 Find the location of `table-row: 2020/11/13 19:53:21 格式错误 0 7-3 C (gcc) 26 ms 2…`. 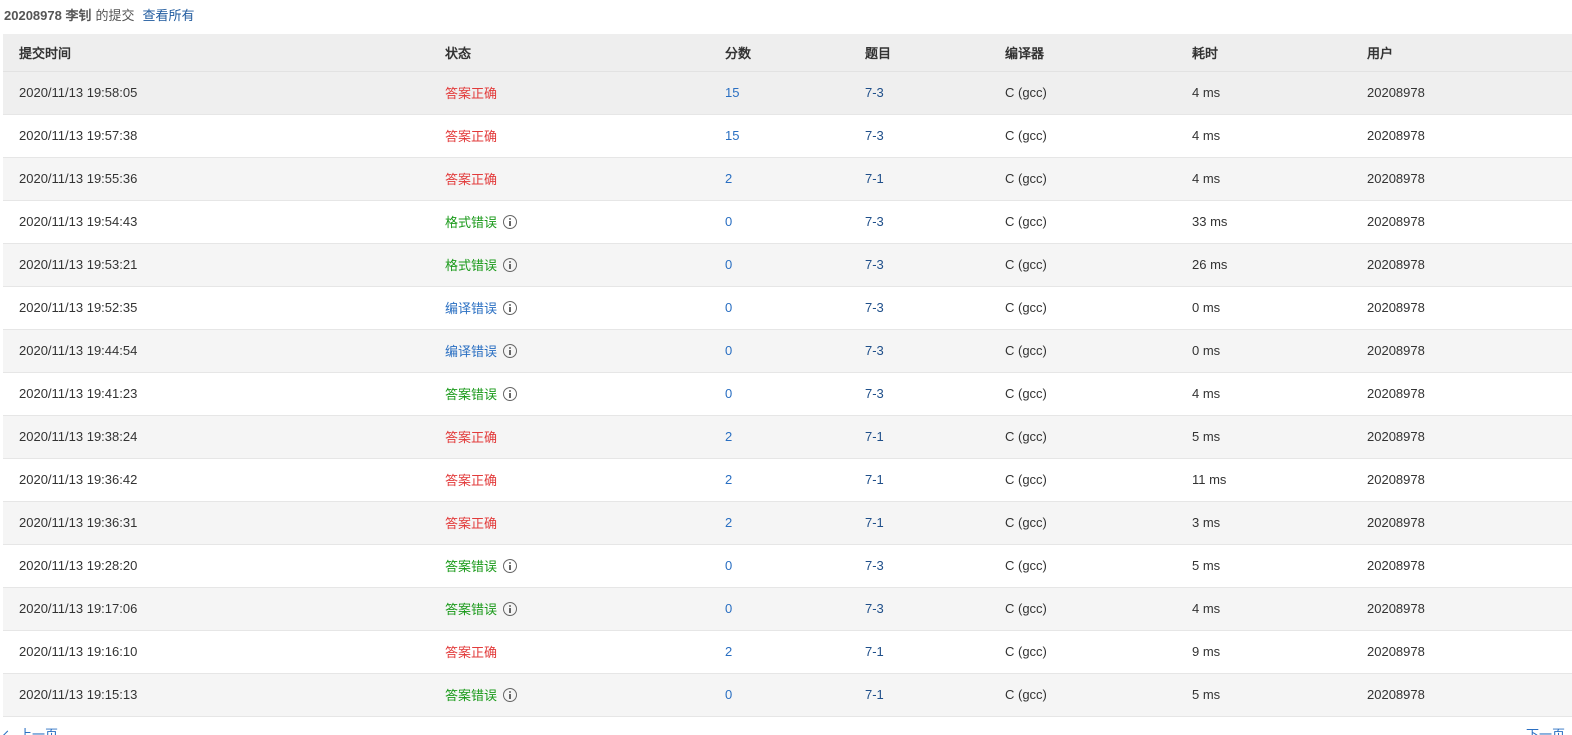

table-row: 2020/11/13 19:53:21 格式错误 0 7-3 C (gcc) 26 ms 2… is located at coordinates (787, 265).